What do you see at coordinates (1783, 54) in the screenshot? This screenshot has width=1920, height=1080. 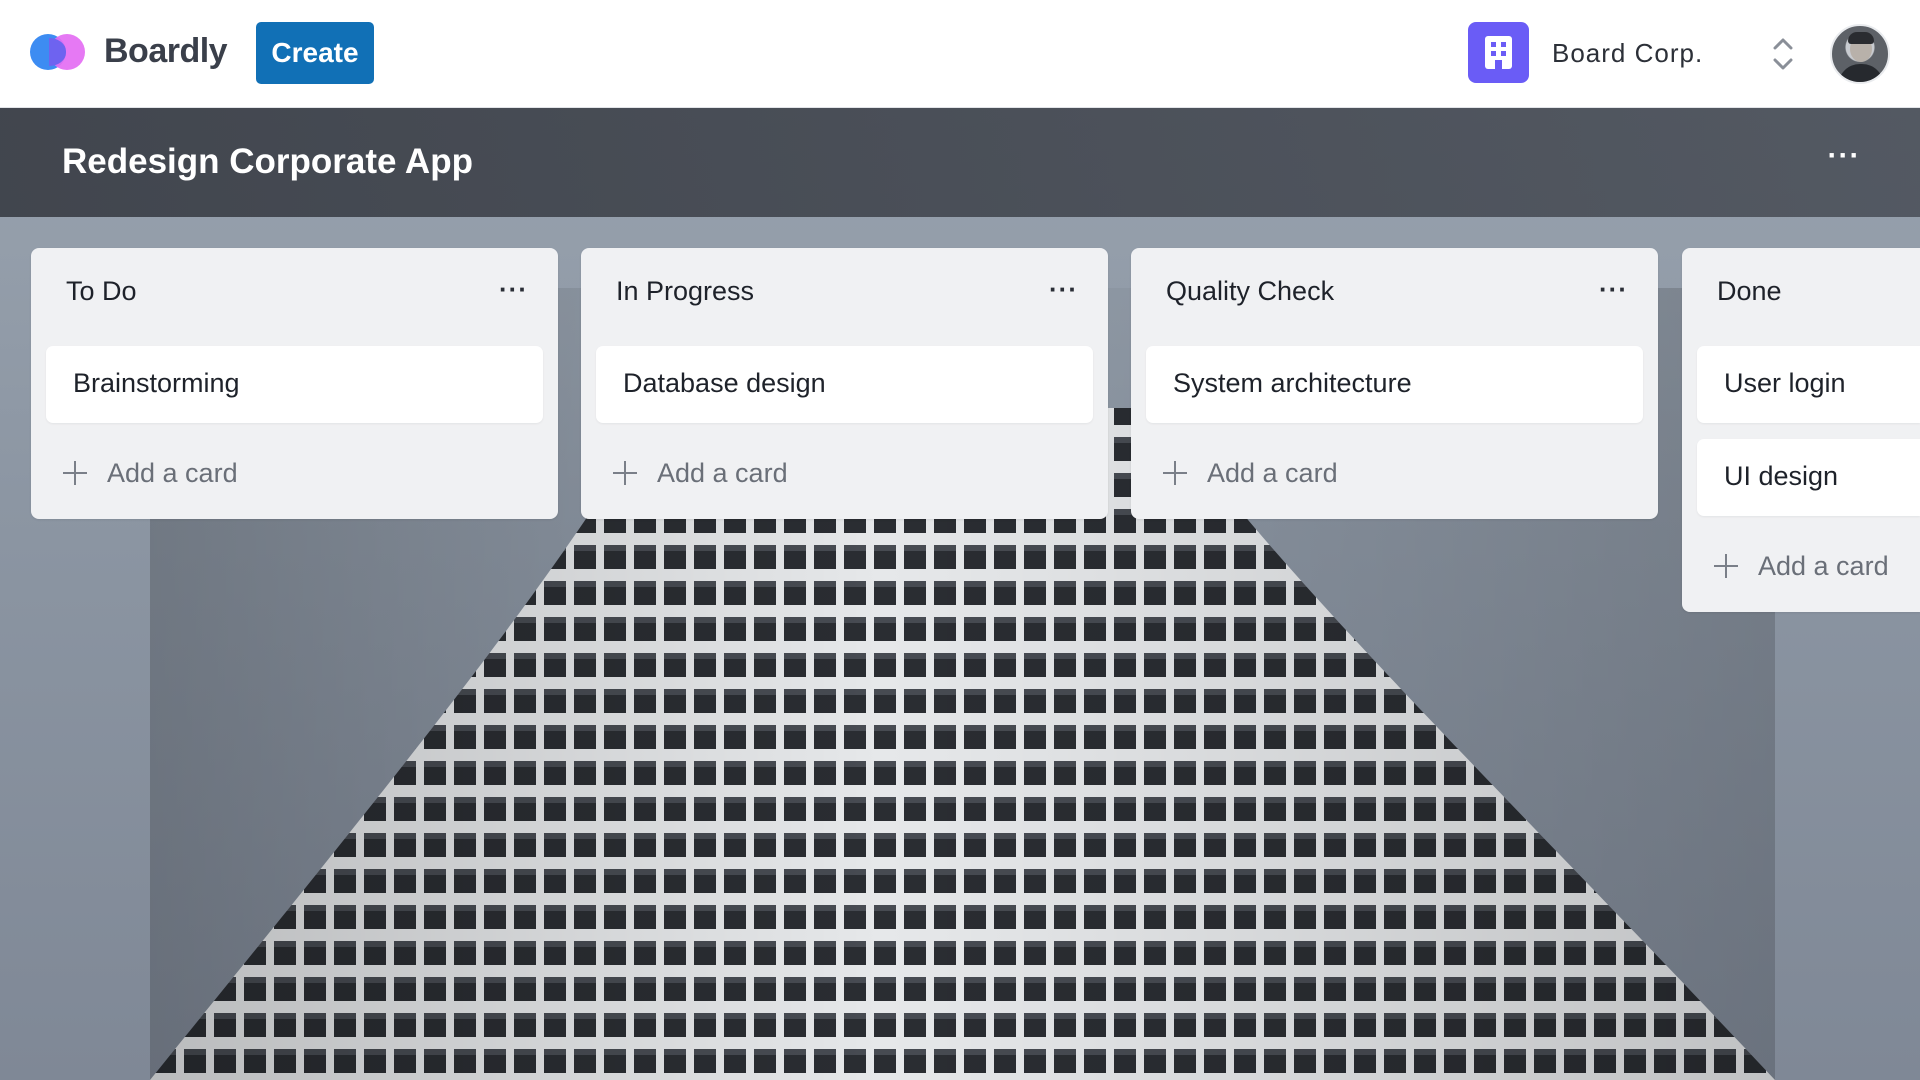 I see `chevron-up-down-icon` at bounding box center [1783, 54].